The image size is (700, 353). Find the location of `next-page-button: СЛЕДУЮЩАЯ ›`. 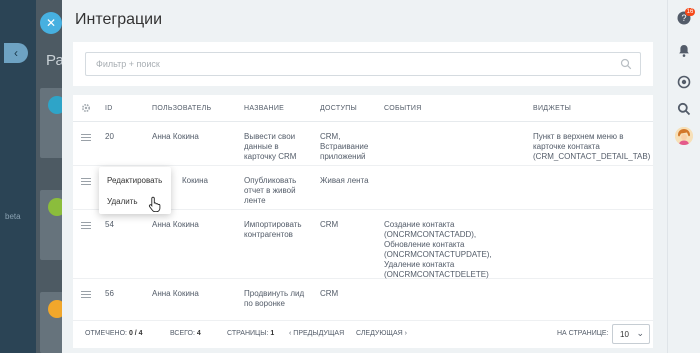

next-page-button: СЛЕДУЮЩАЯ › is located at coordinates (381, 333).